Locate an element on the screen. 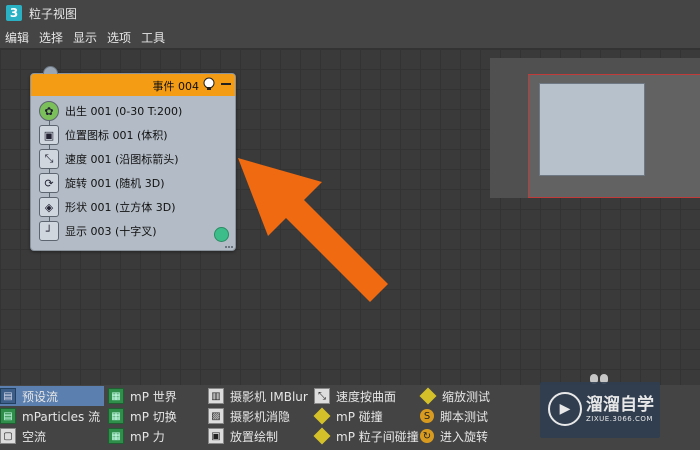  depot-item-scale-test: 缩放测试 is located at coordinates (455, 396).